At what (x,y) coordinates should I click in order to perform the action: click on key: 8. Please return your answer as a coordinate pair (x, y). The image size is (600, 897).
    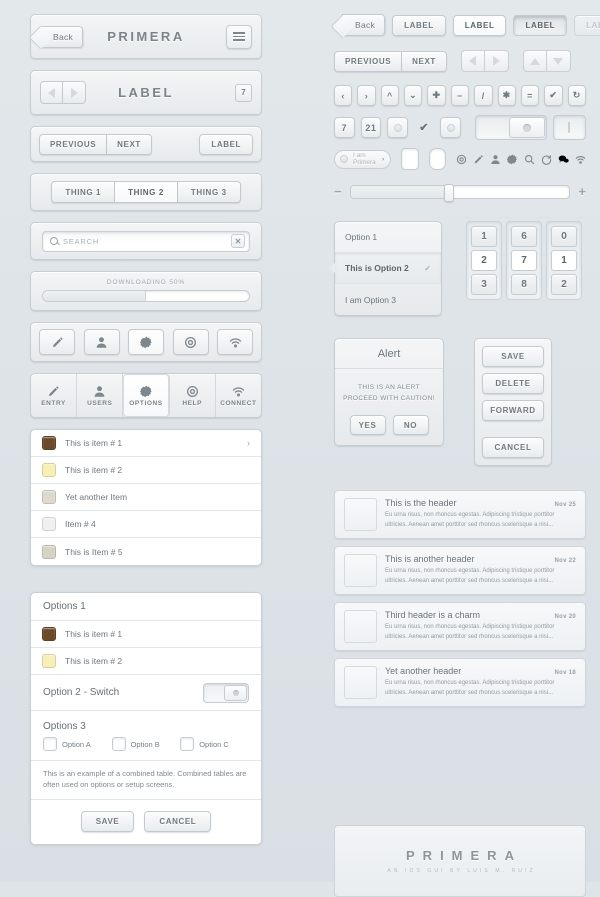
    Looking at the image, I should click on (524, 284).